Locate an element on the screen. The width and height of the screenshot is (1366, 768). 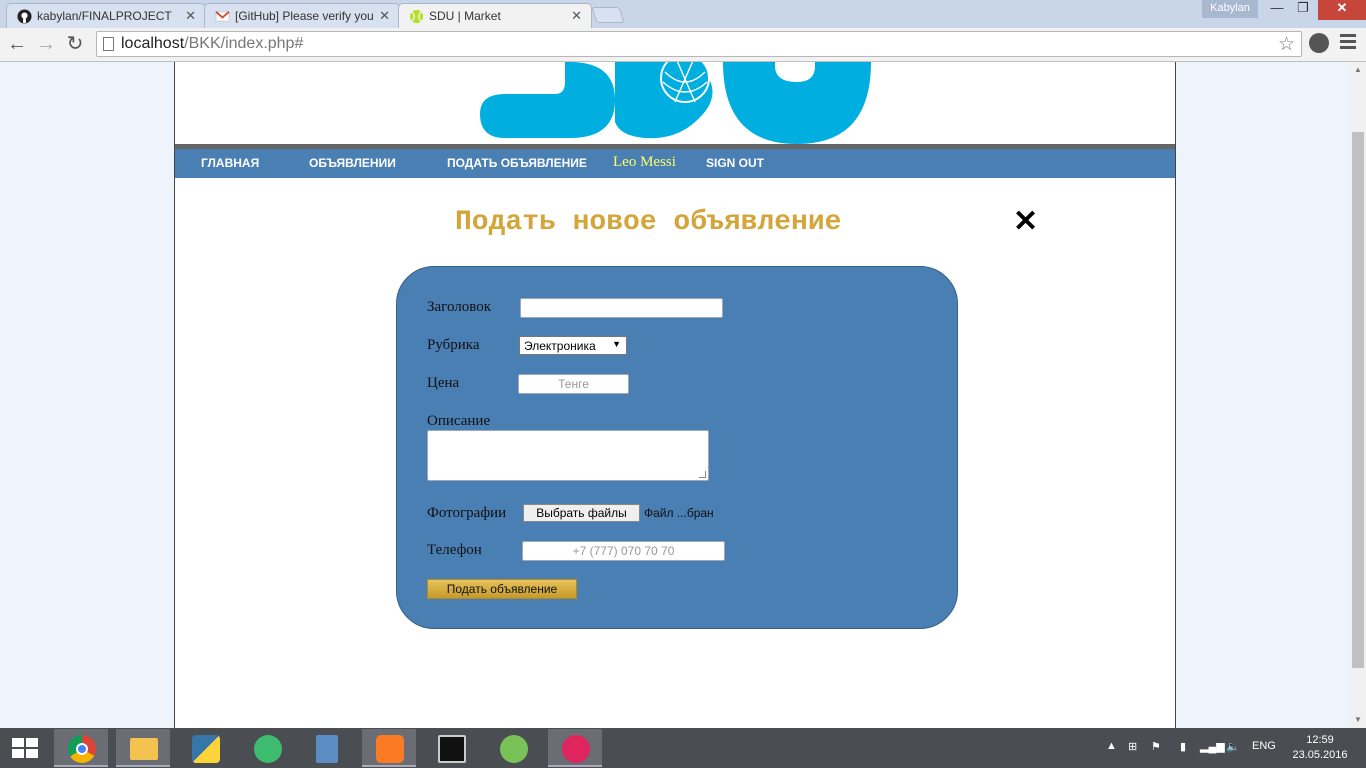
tab-github: kabylan/FINALPROJECT ✕ is located at coordinates (106, 15).